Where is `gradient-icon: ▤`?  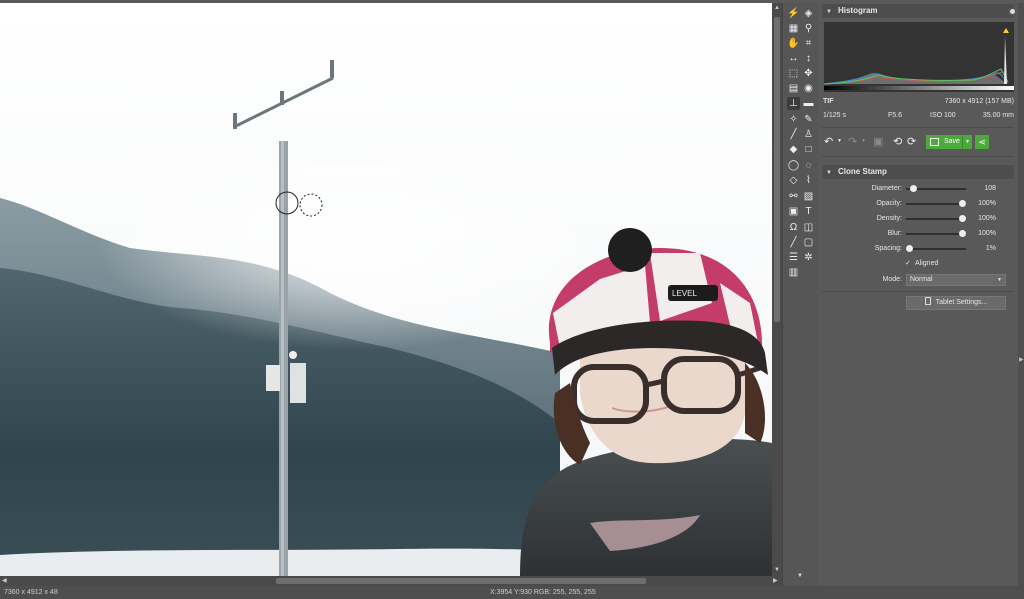 gradient-icon: ▤ is located at coordinates (793, 88).